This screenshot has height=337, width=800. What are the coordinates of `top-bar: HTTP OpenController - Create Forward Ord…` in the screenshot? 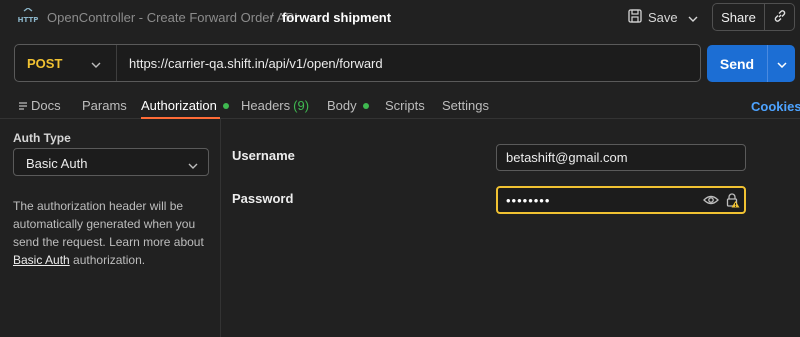 It's located at (400, 17).